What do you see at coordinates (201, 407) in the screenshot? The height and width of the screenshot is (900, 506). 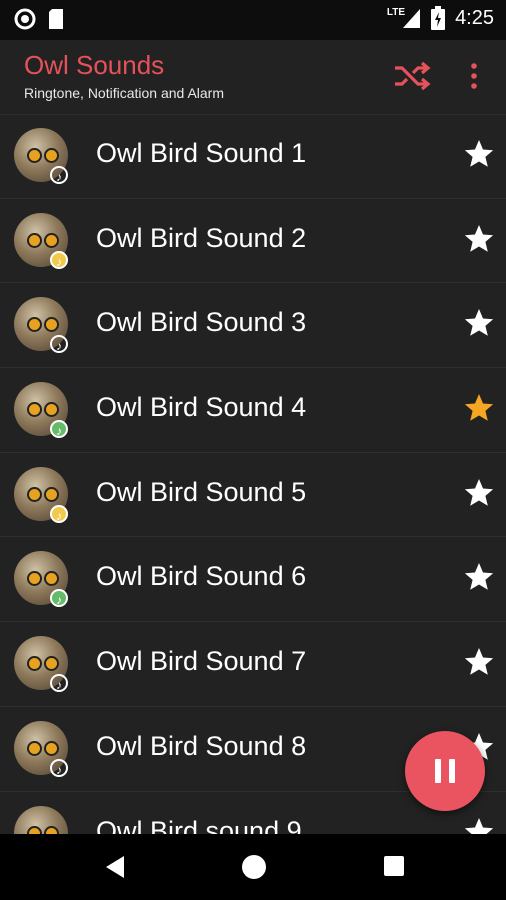 I see `sound-label: Owl Bird Sound 4` at bounding box center [201, 407].